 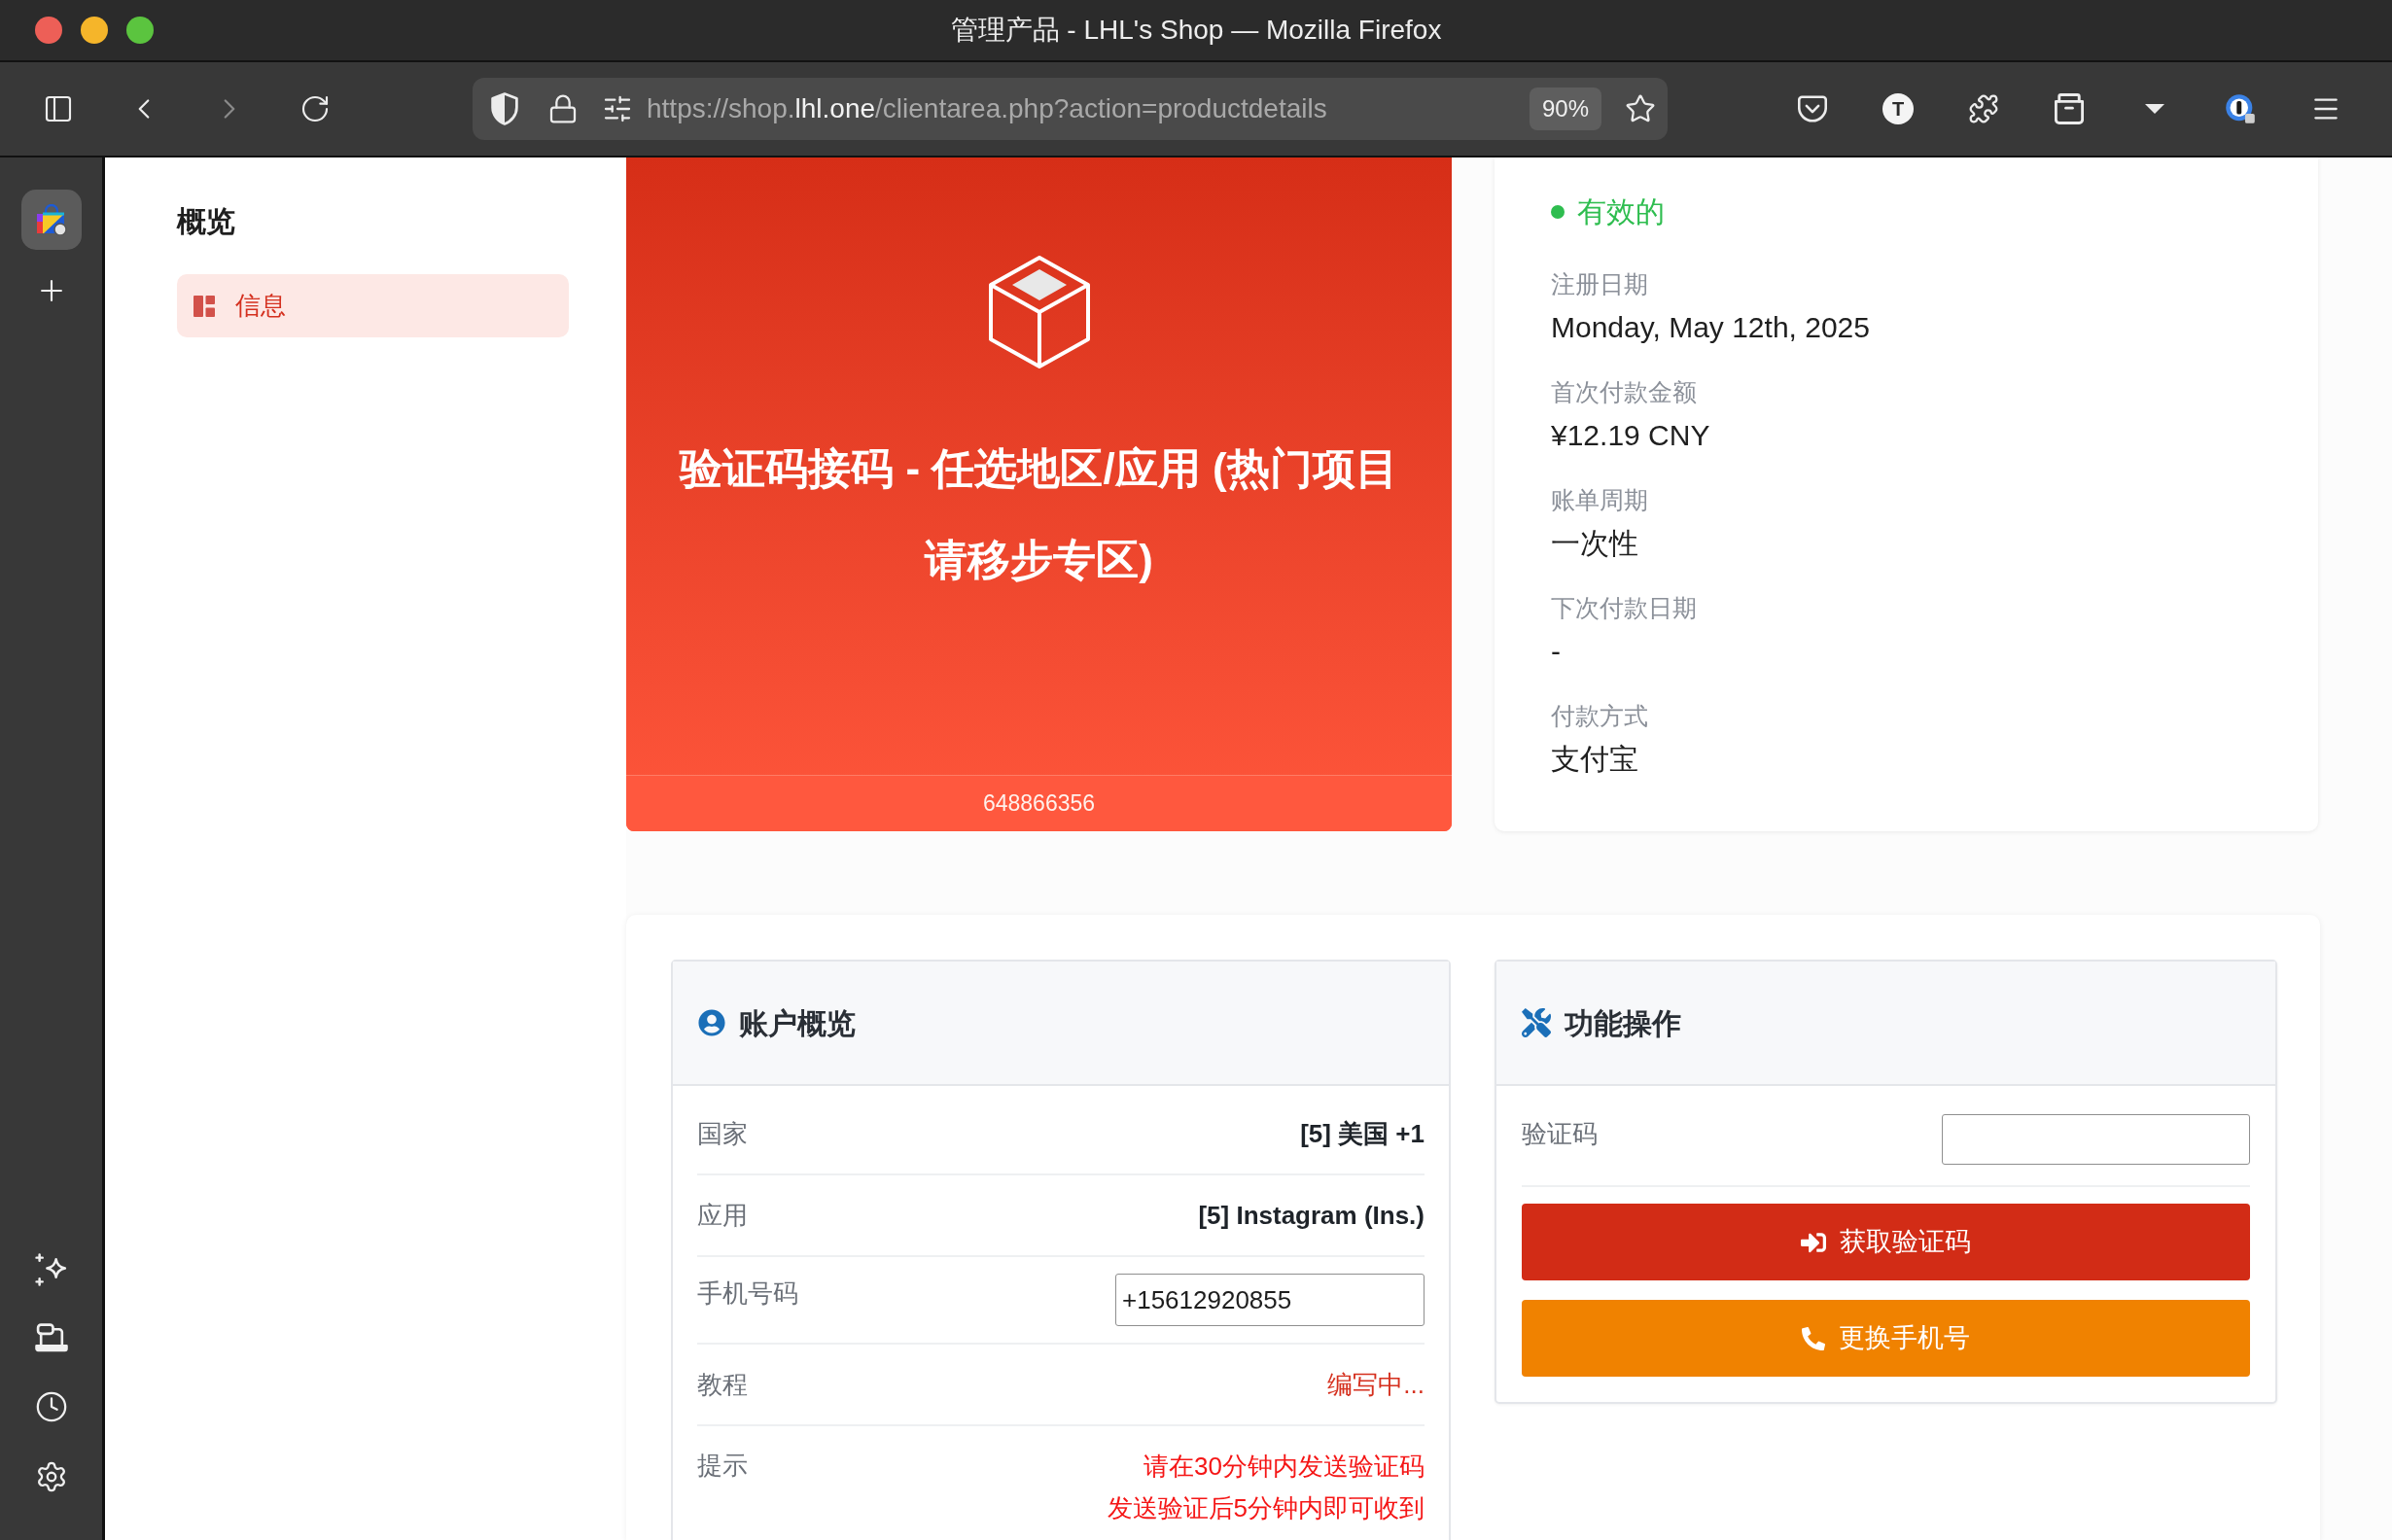 I want to click on product-title: 验证码接码 - 任选地区/应用 (热门项目请移步专区), so click(x=1039, y=514).